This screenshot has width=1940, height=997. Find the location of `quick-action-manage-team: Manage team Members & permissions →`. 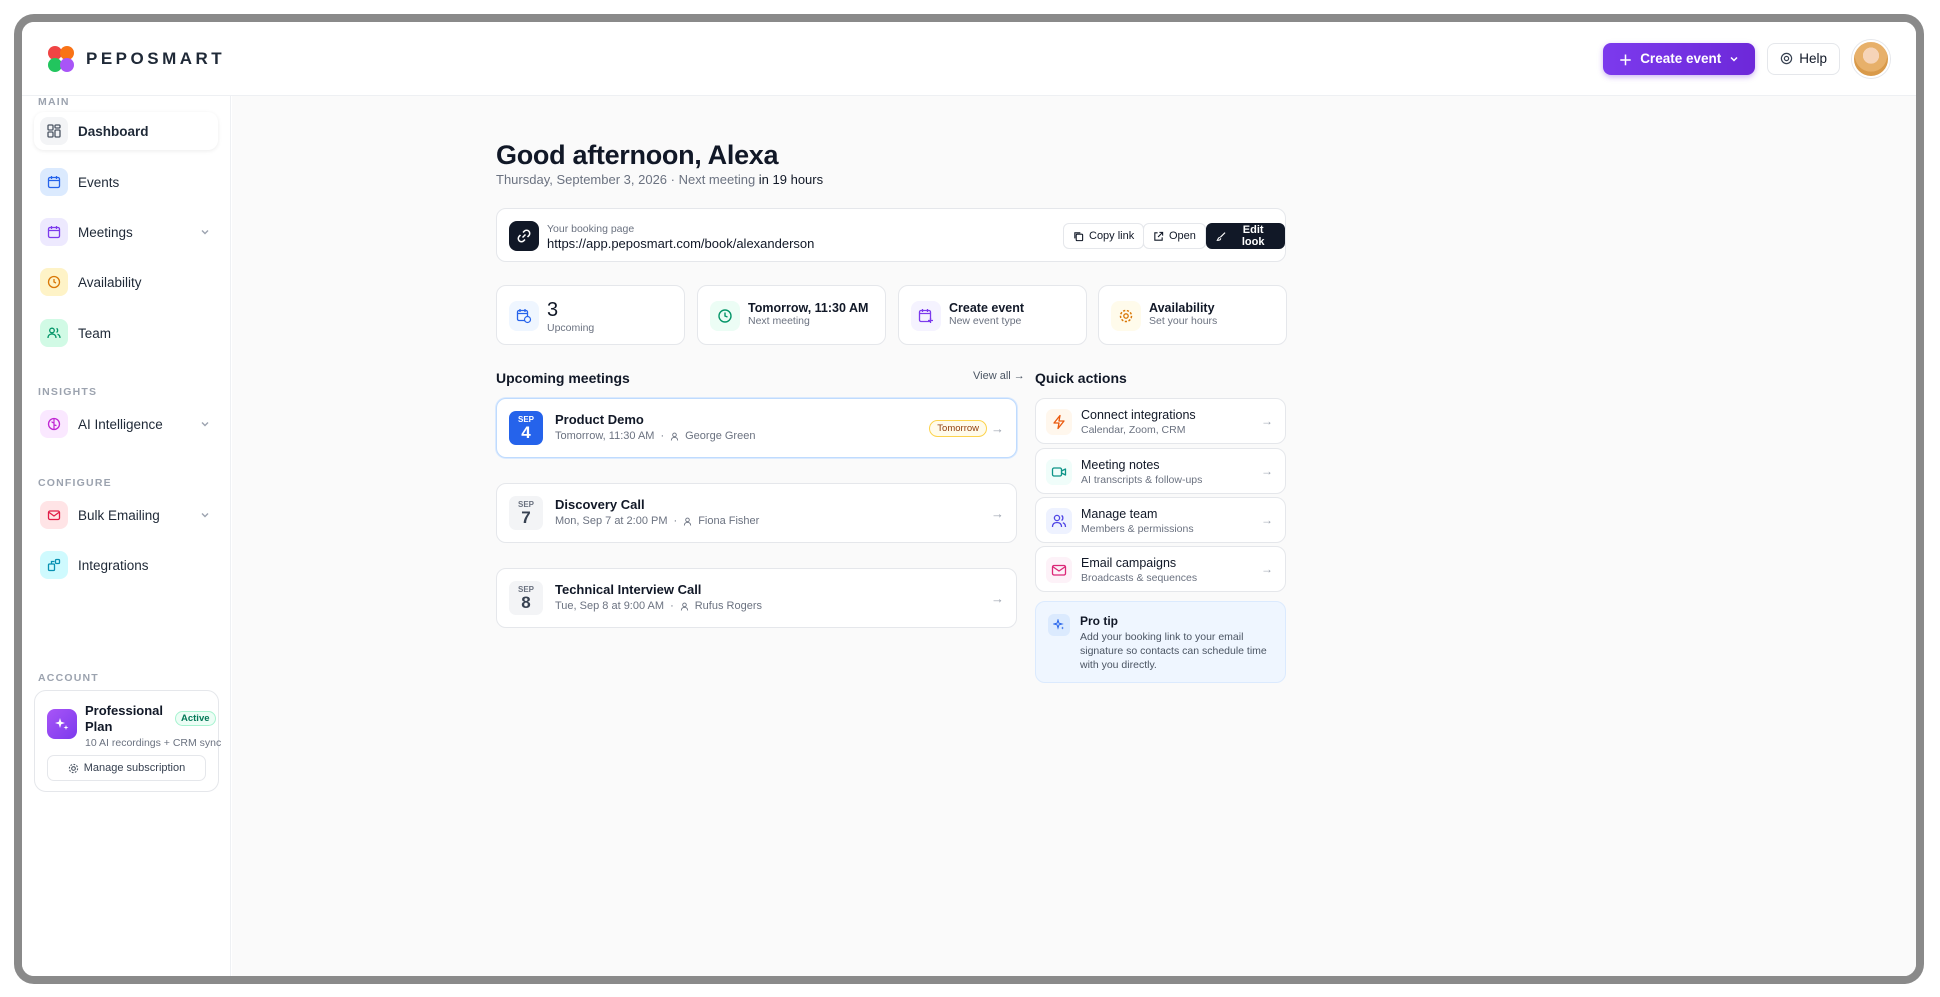

quick-action-manage-team: Manage team Members & permissions → is located at coordinates (1160, 520).